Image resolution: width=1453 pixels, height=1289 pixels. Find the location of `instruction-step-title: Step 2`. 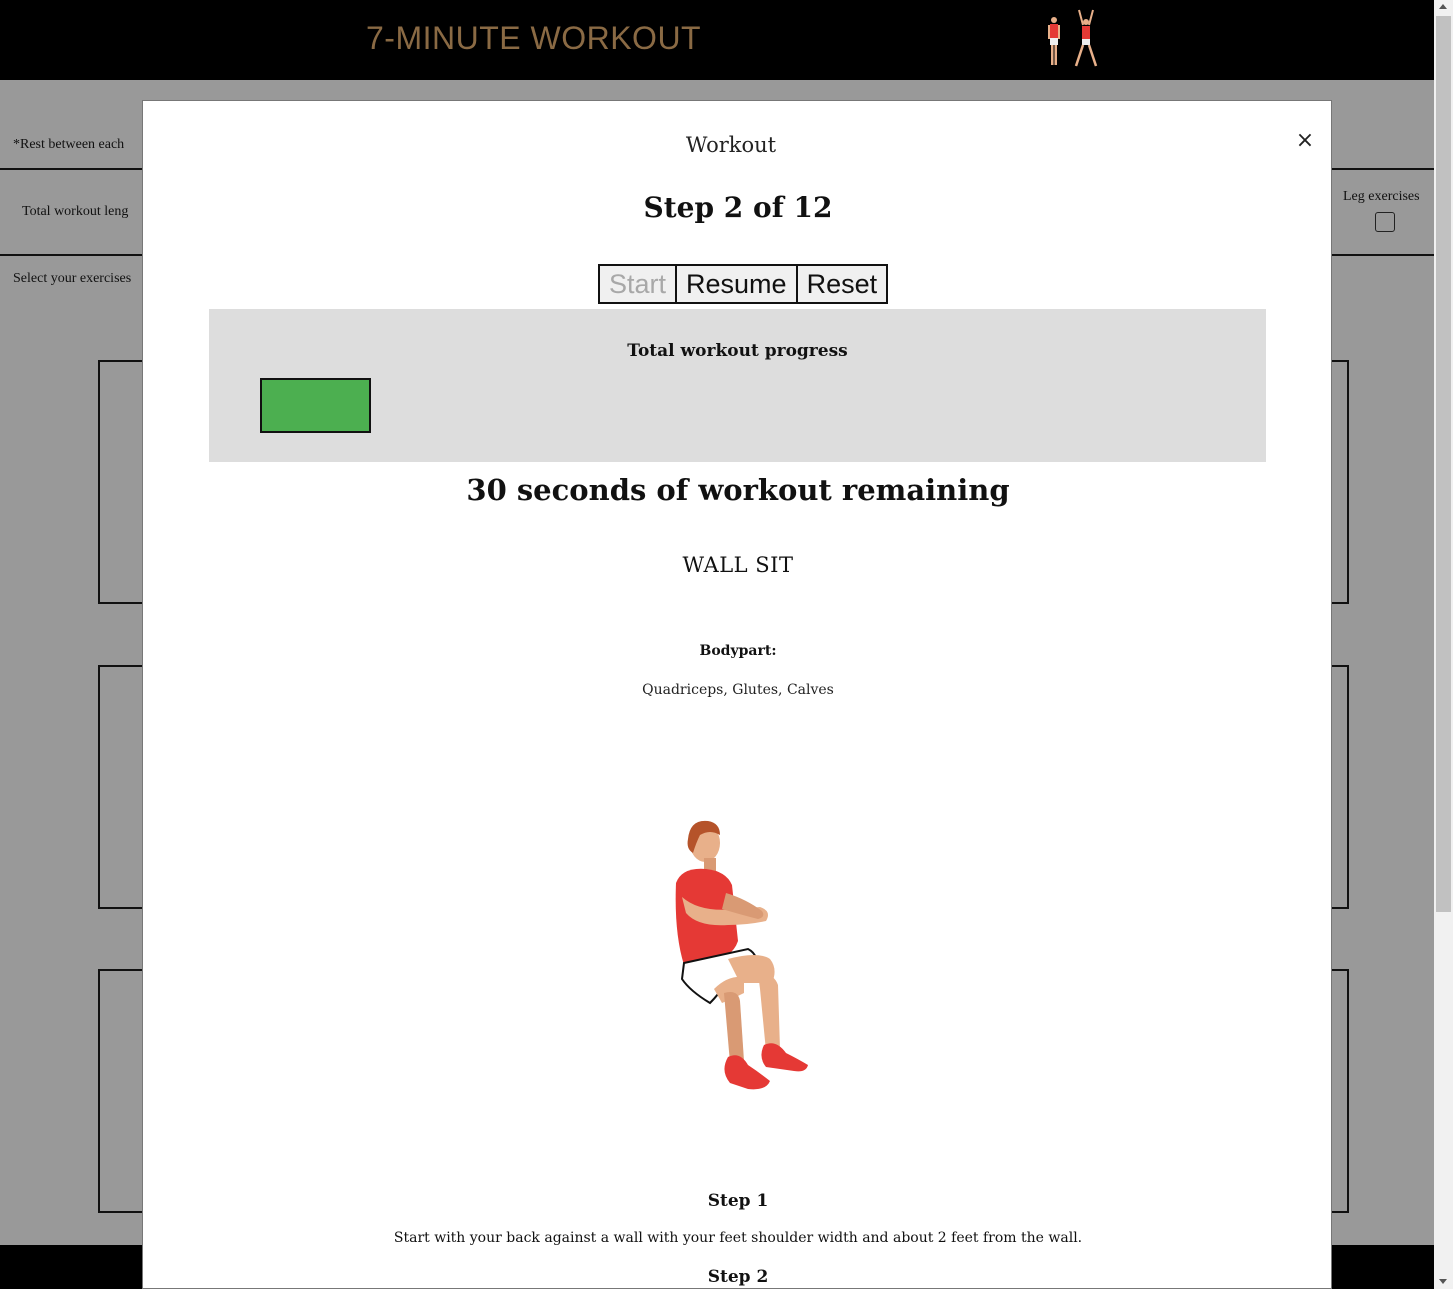

instruction-step-title: Step 2 is located at coordinates (738, 1277).